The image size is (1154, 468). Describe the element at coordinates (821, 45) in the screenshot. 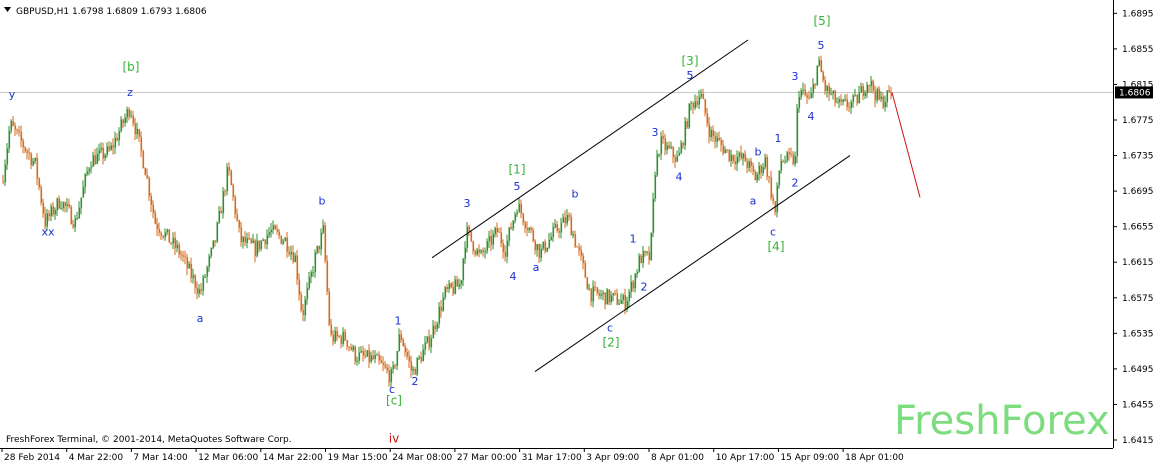

I see `wave-label: 5` at that location.